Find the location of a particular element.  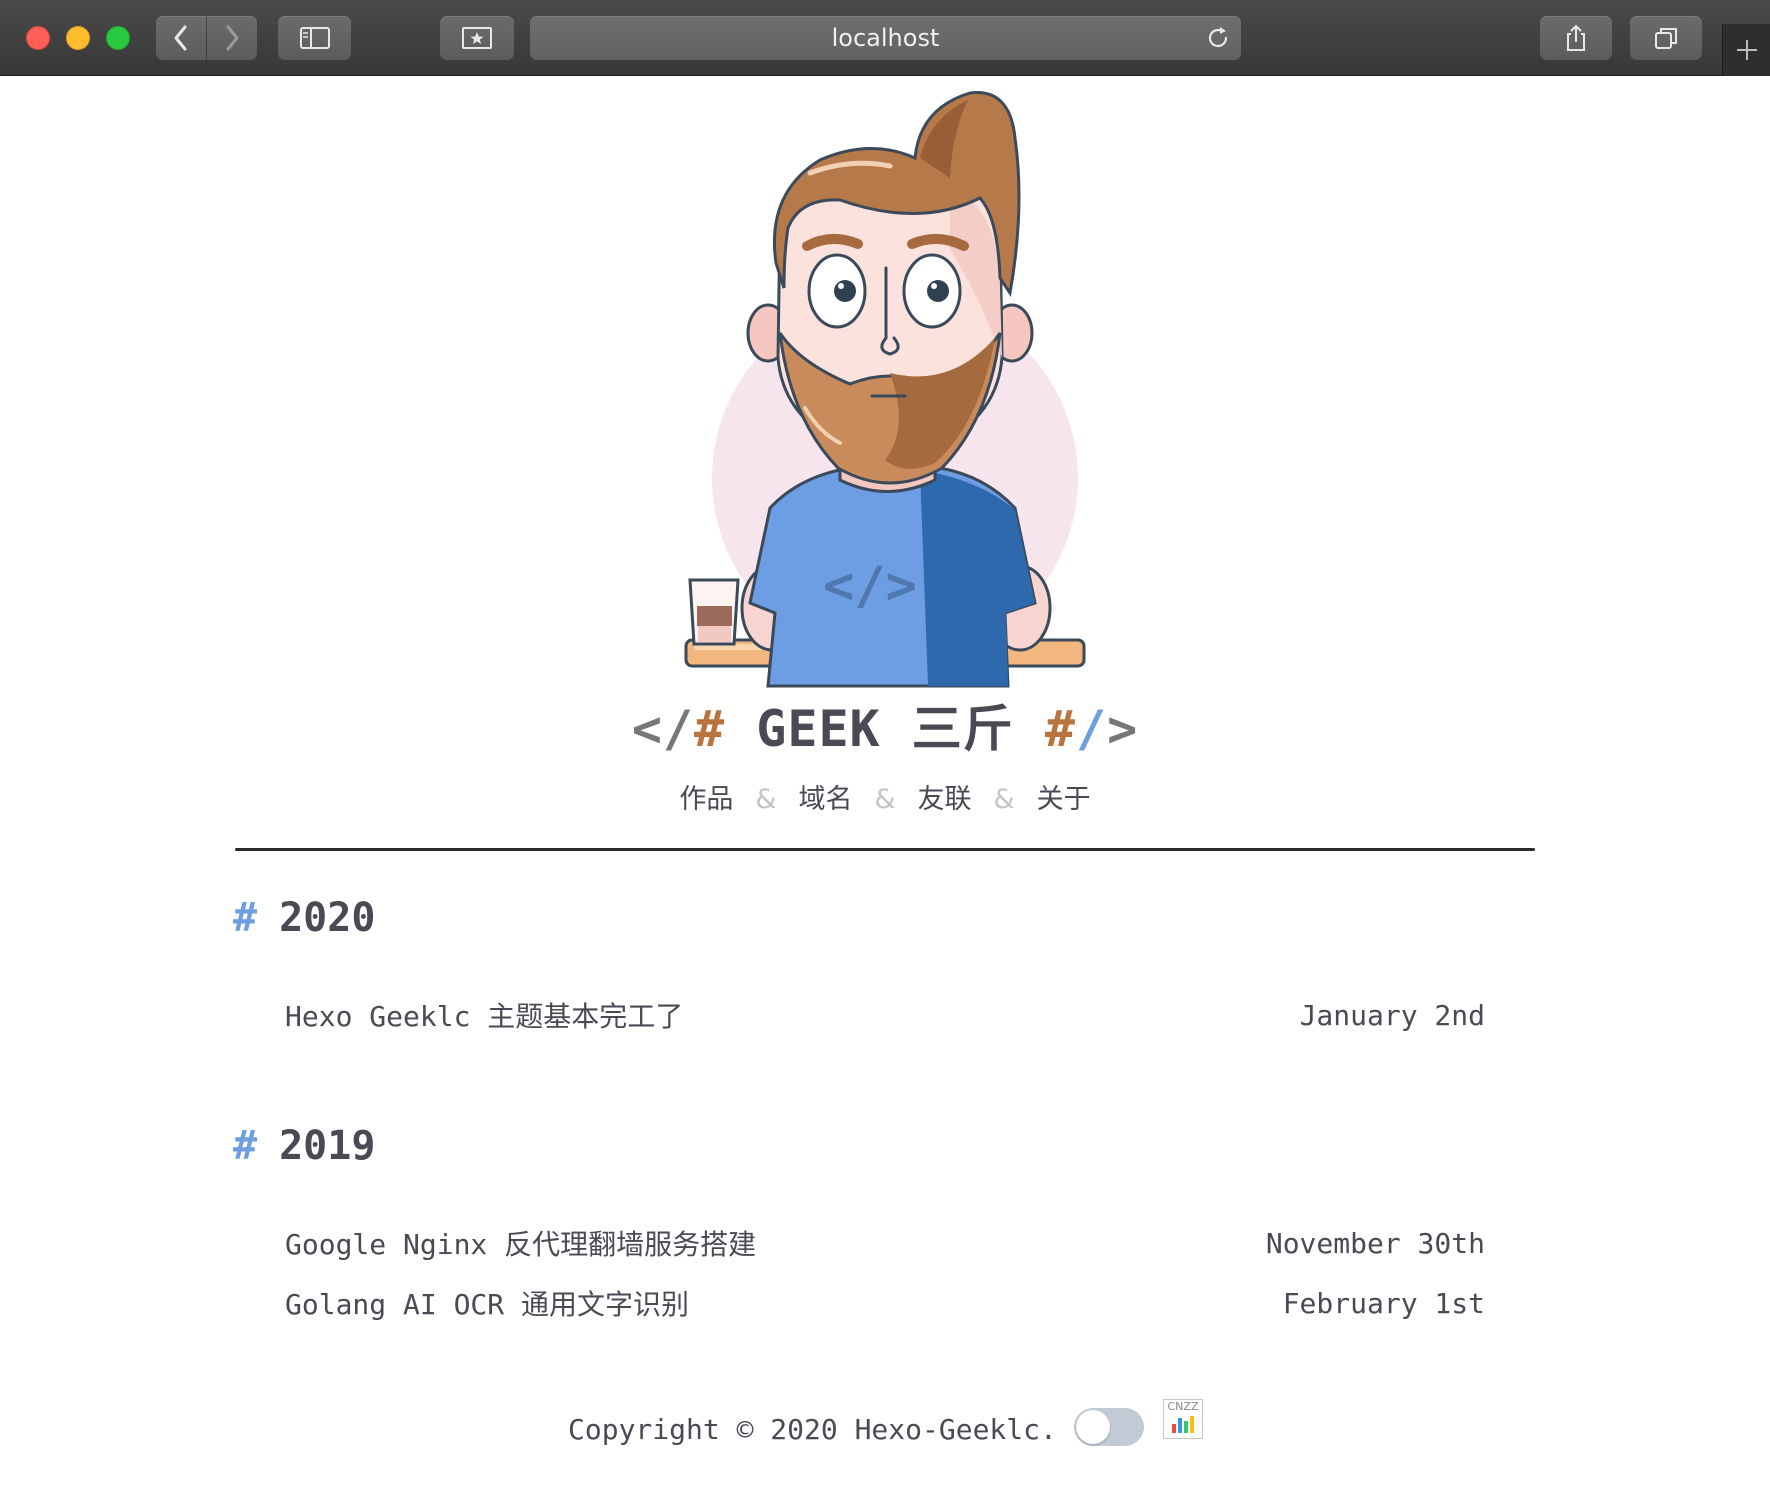

post-row: Golang AI OCR 通用文字识别 February 1st is located at coordinates (885, 1303).